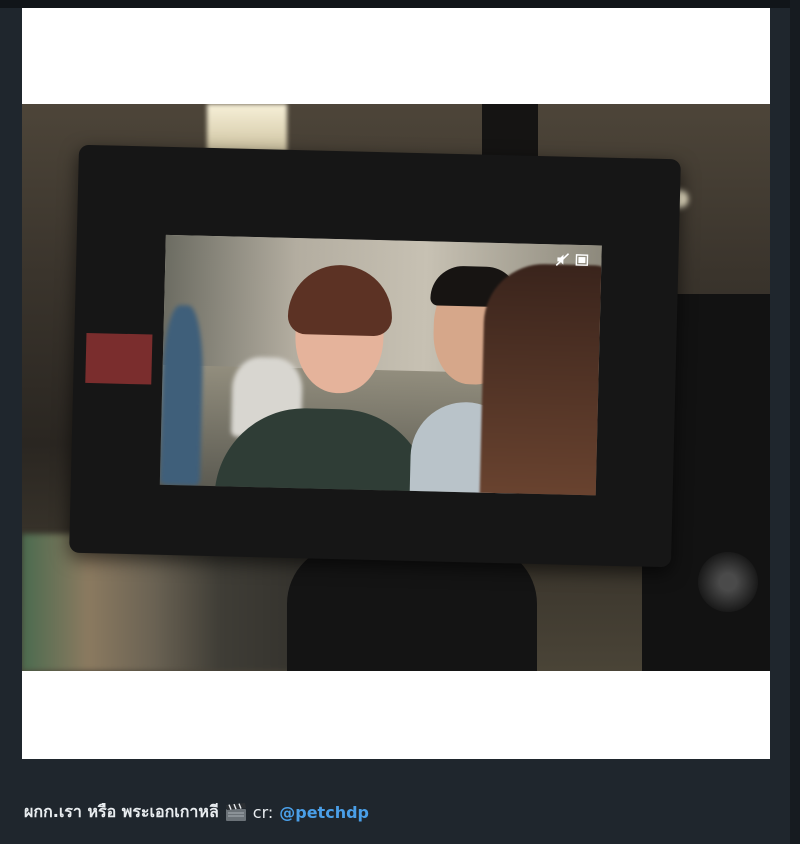  What do you see at coordinates (562, 259) in the screenshot?
I see `mute-icon` at bounding box center [562, 259].